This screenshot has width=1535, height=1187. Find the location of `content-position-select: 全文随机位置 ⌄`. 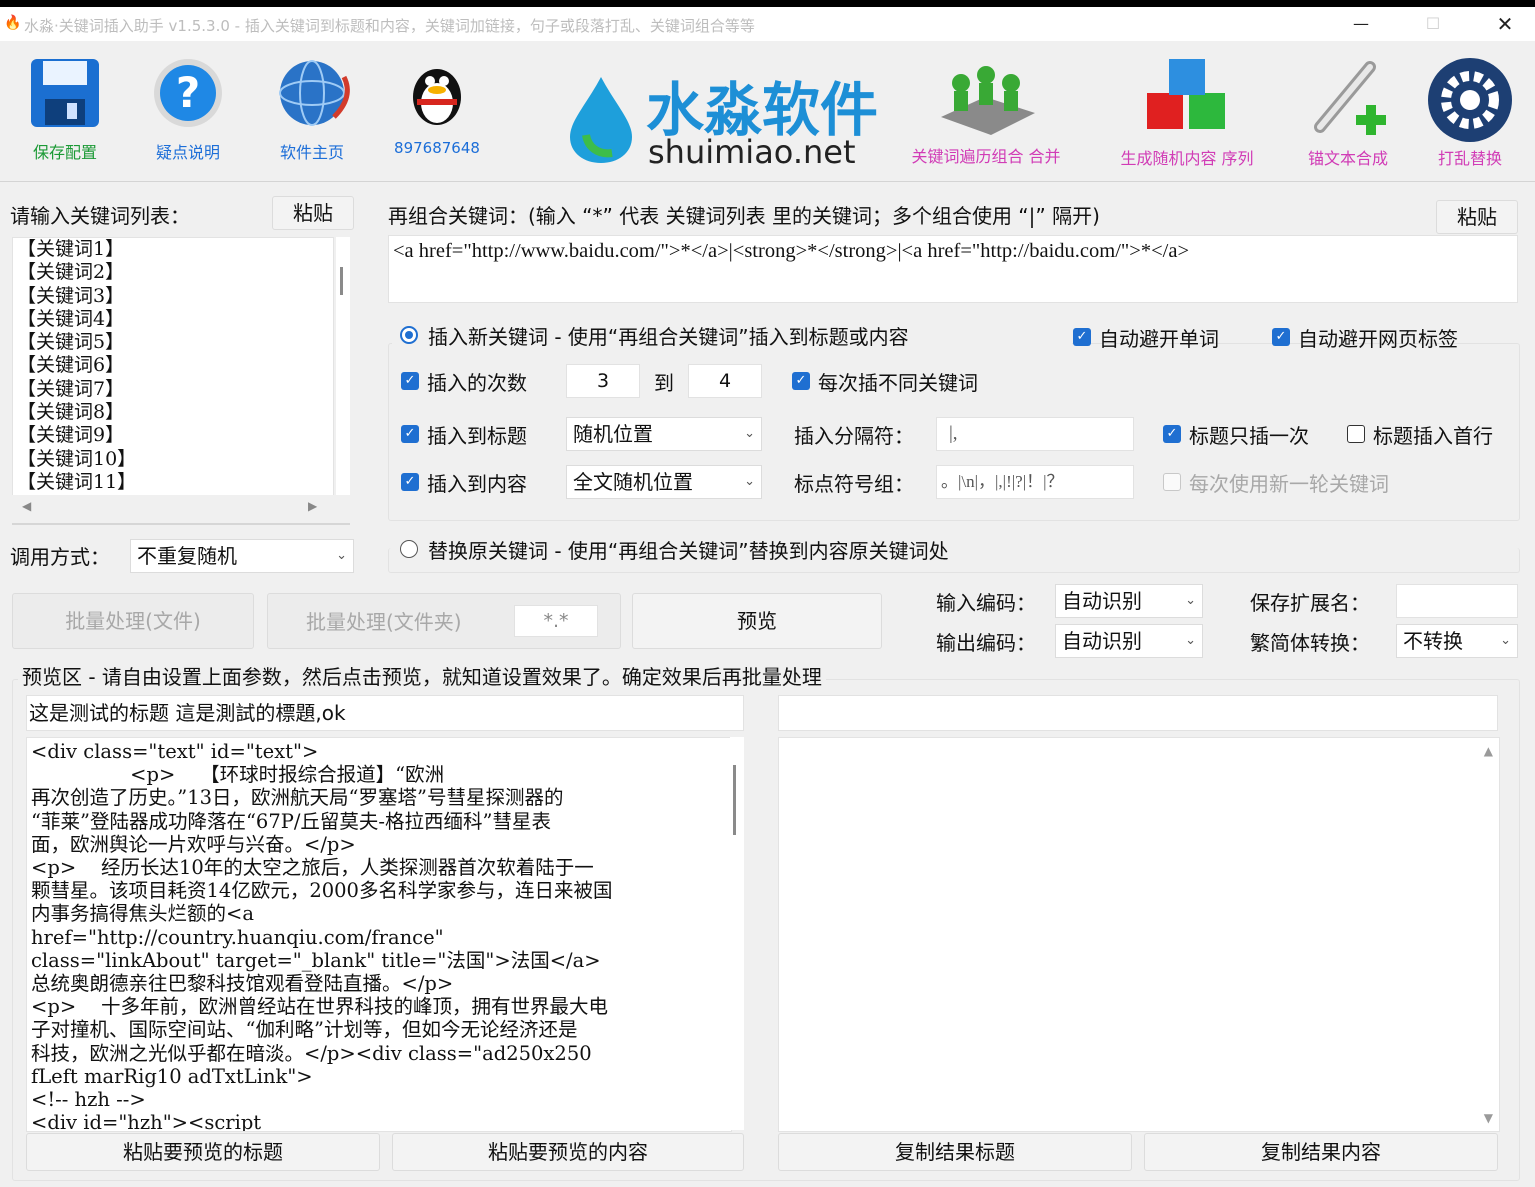

content-position-select: 全文随机位置 ⌄ is located at coordinates (664, 482).